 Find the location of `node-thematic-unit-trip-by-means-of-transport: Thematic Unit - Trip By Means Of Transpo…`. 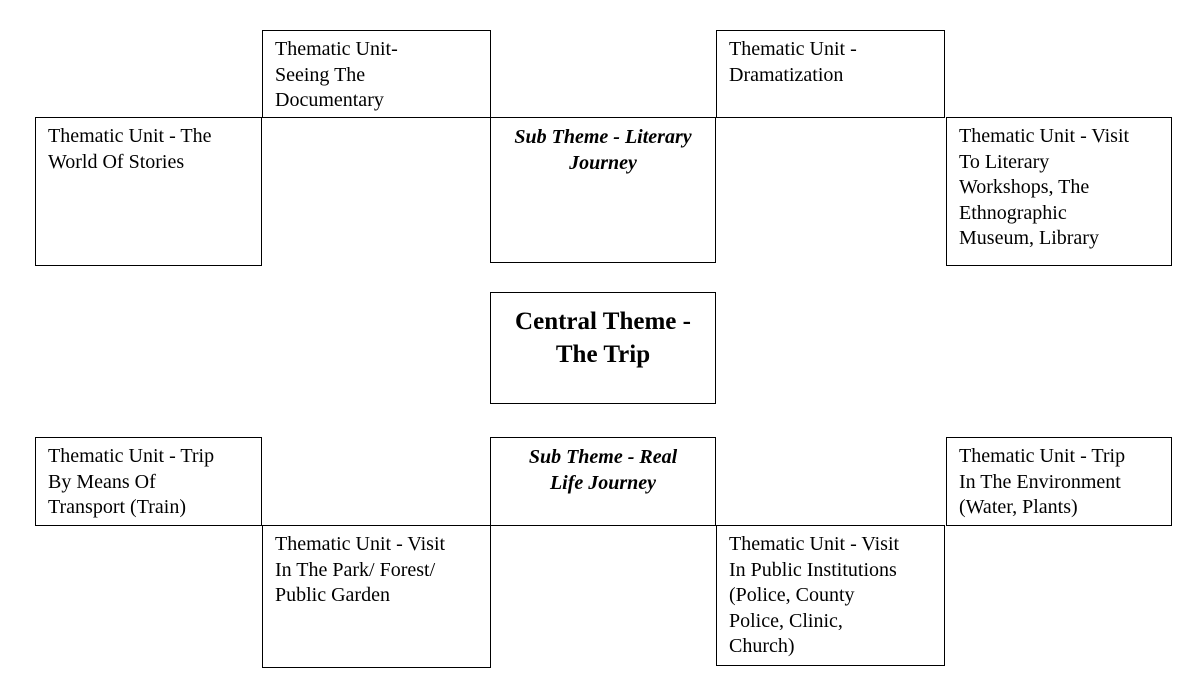

node-thematic-unit-trip-by-means-of-transport: Thematic Unit - Trip By Means Of Transpo… is located at coordinates (148, 481).